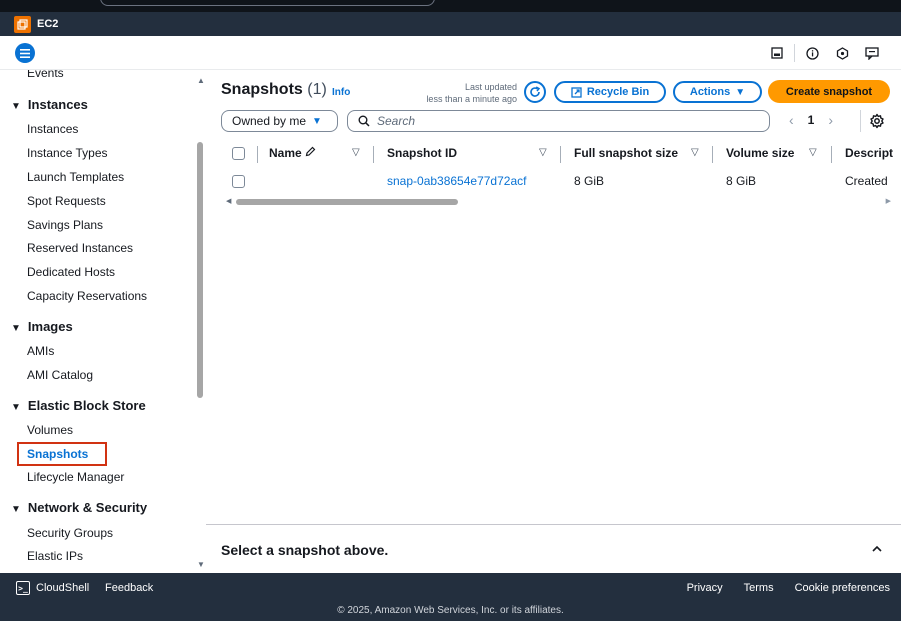 The height and width of the screenshot is (621, 901). What do you see at coordinates (80, 248) in the screenshot?
I see `nav-item-reserved-instances: Reserved Instances` at bounding box center [80, 248].